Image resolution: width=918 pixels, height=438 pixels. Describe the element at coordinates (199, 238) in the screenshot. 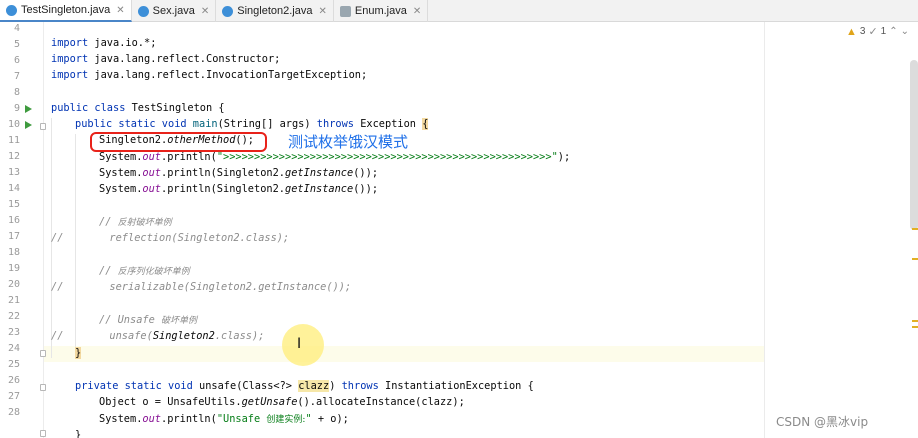

I see `comment: reflection(Singleton2.class);` at that location.